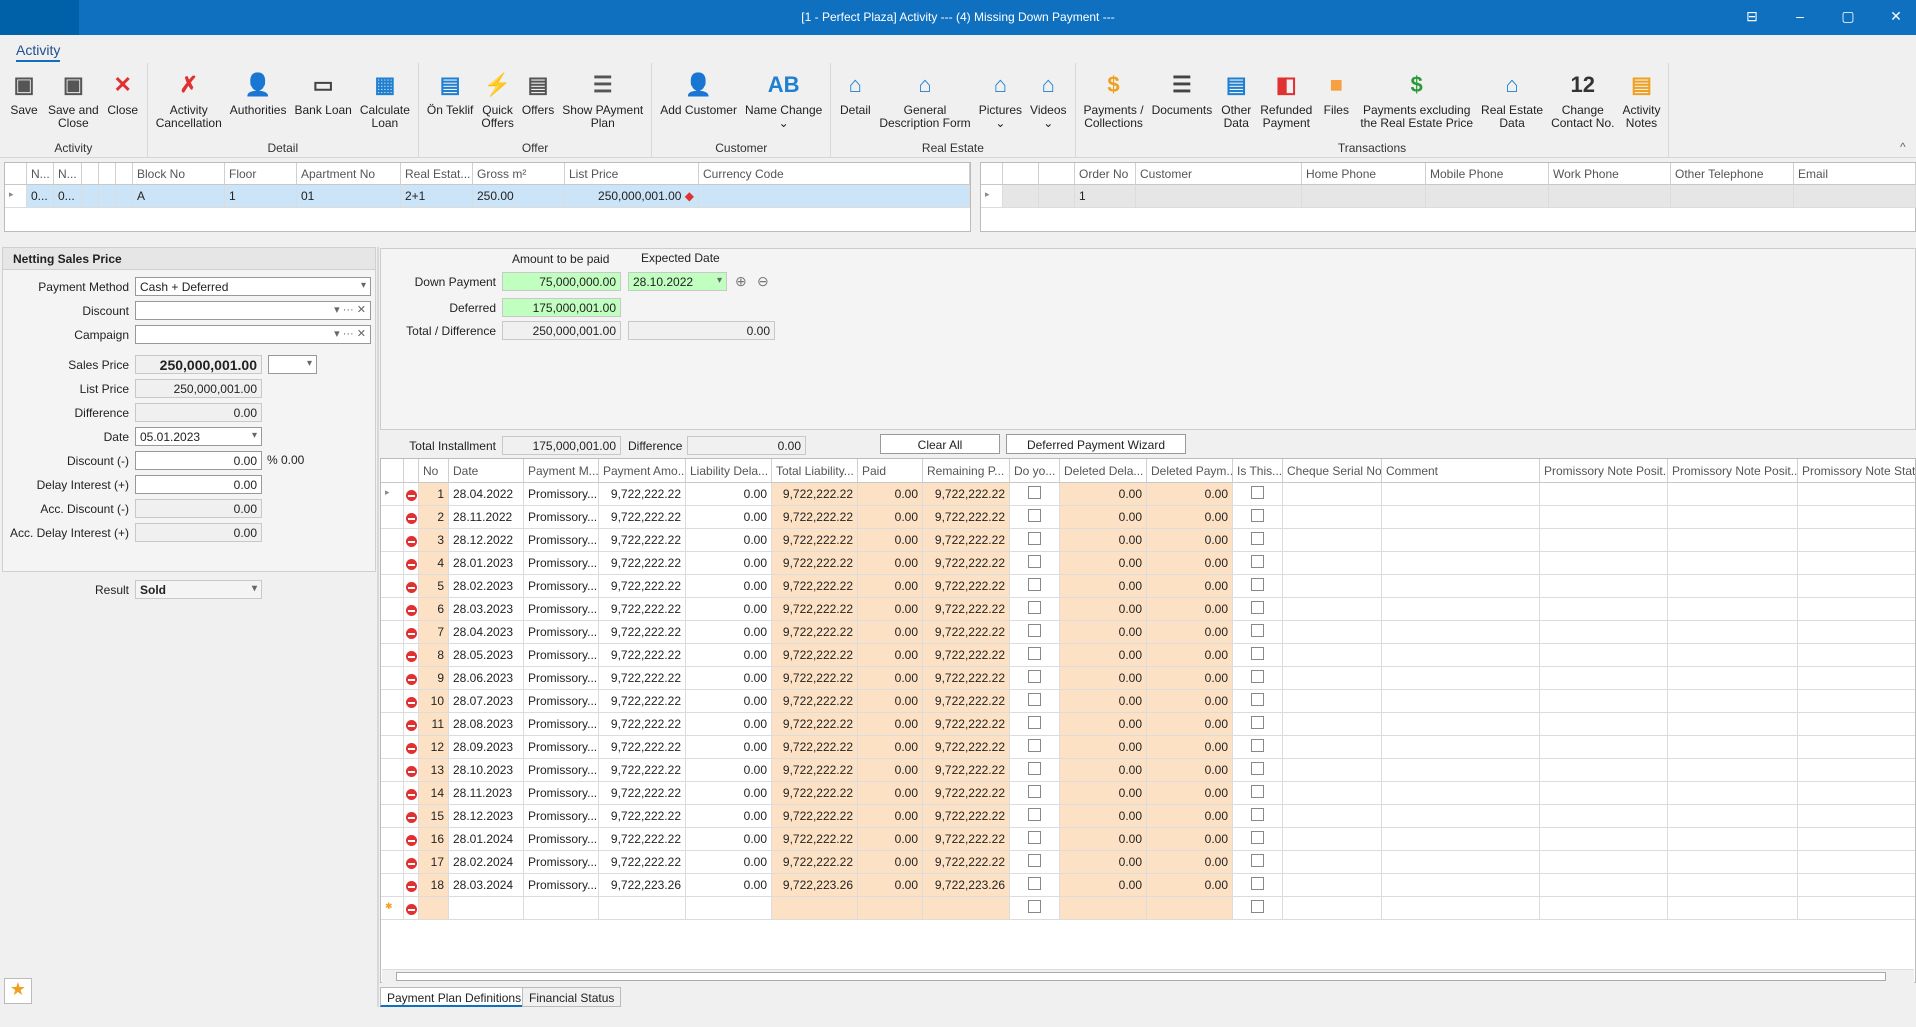 The image size is (1916, 1027). What do you see at coordinates (486, 816) in the screenshot?
I see `grid-cell: 28.12.2023` at bounding box center [486, 816].